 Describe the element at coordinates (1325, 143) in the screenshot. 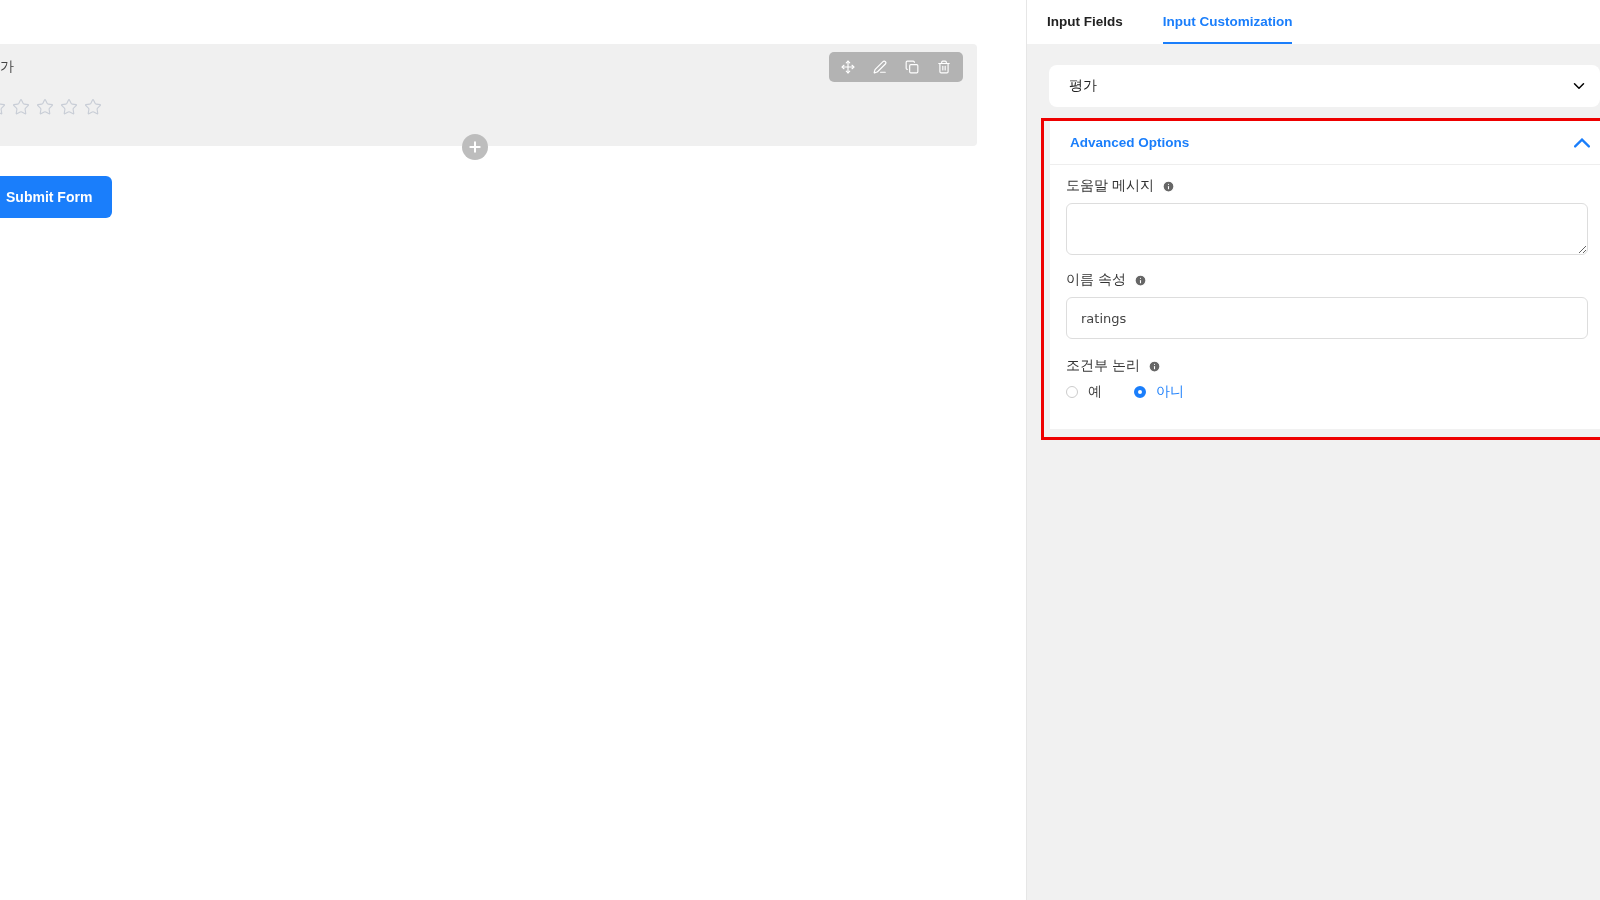

I see `advanced-options-header: Advanced Options` at that location.